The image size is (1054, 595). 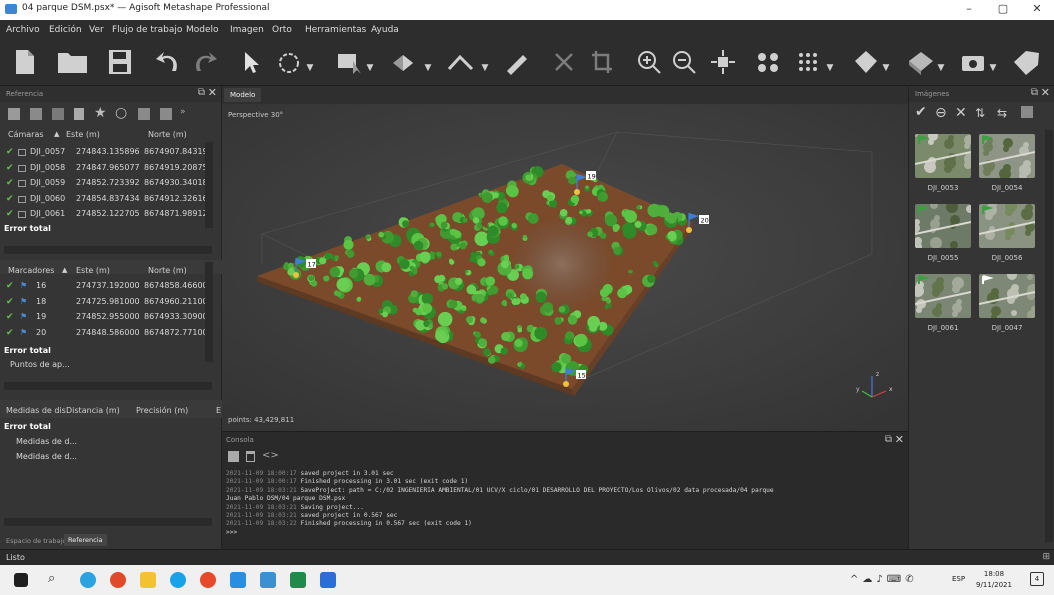 What do you see at coordinates (183, 112) in the screenshot?
I see `more-tools-icon: »` at bounding box center [183, 112].